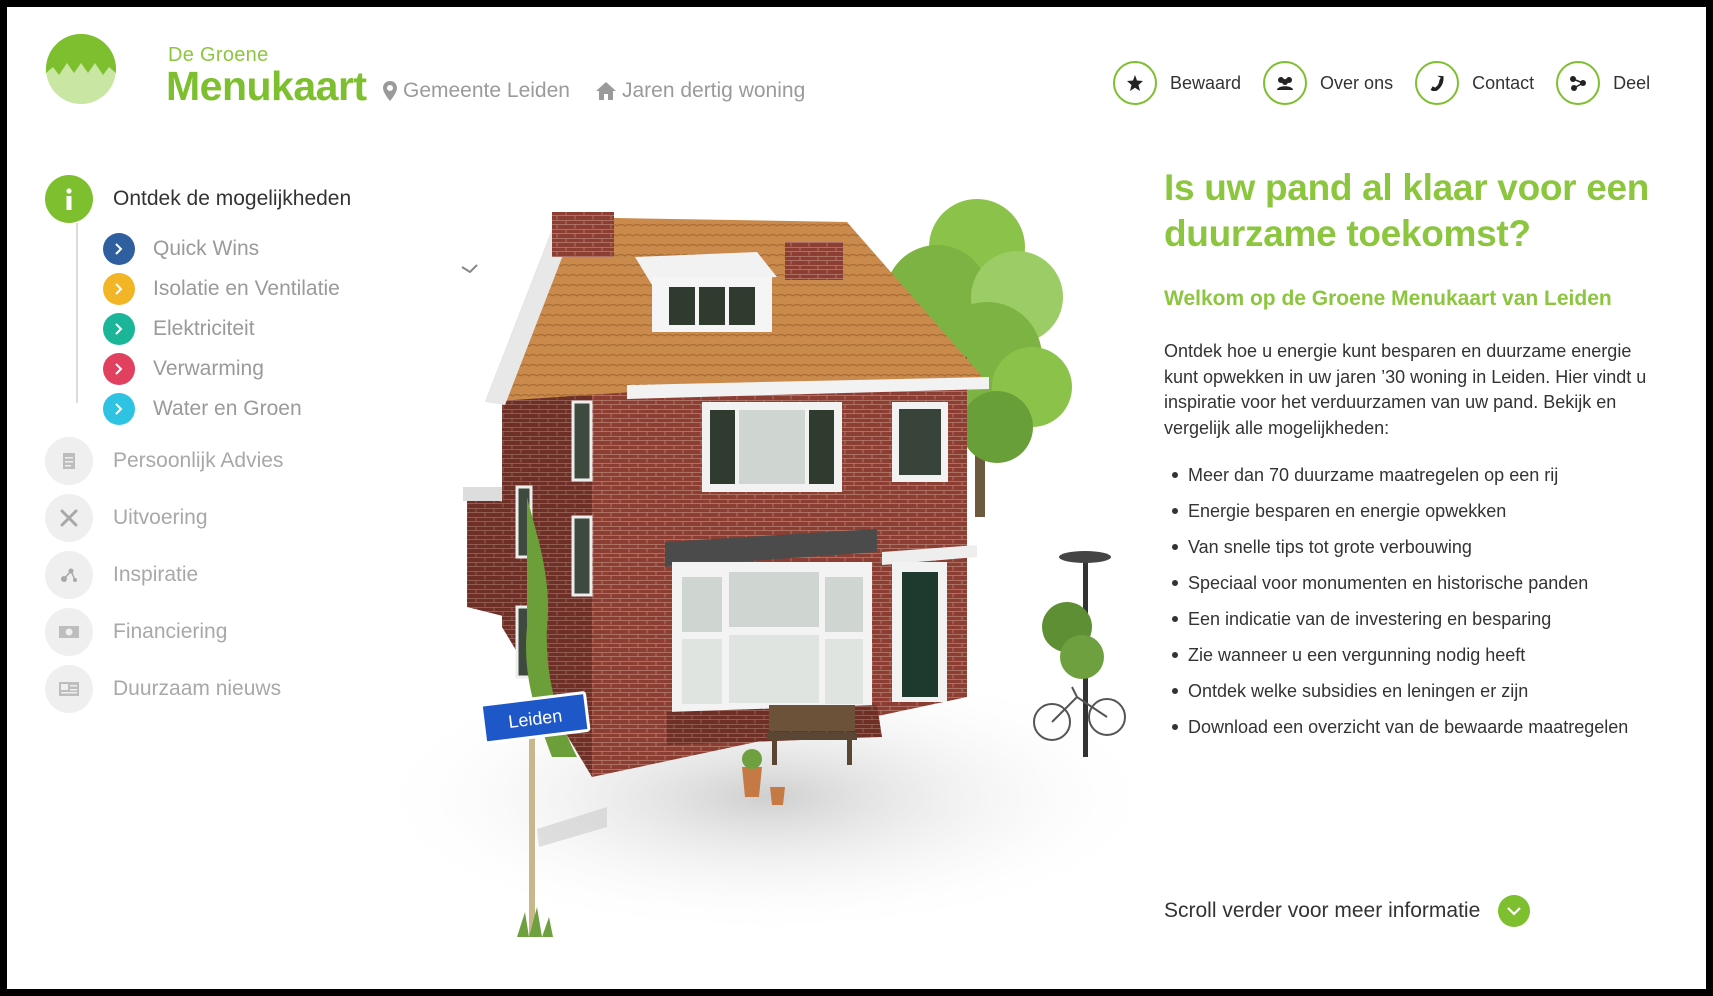  Describe the element at coordinates (204, 328) in the screenshot. I see `sidebar-subitem-label: Elektriciteit` at that location.